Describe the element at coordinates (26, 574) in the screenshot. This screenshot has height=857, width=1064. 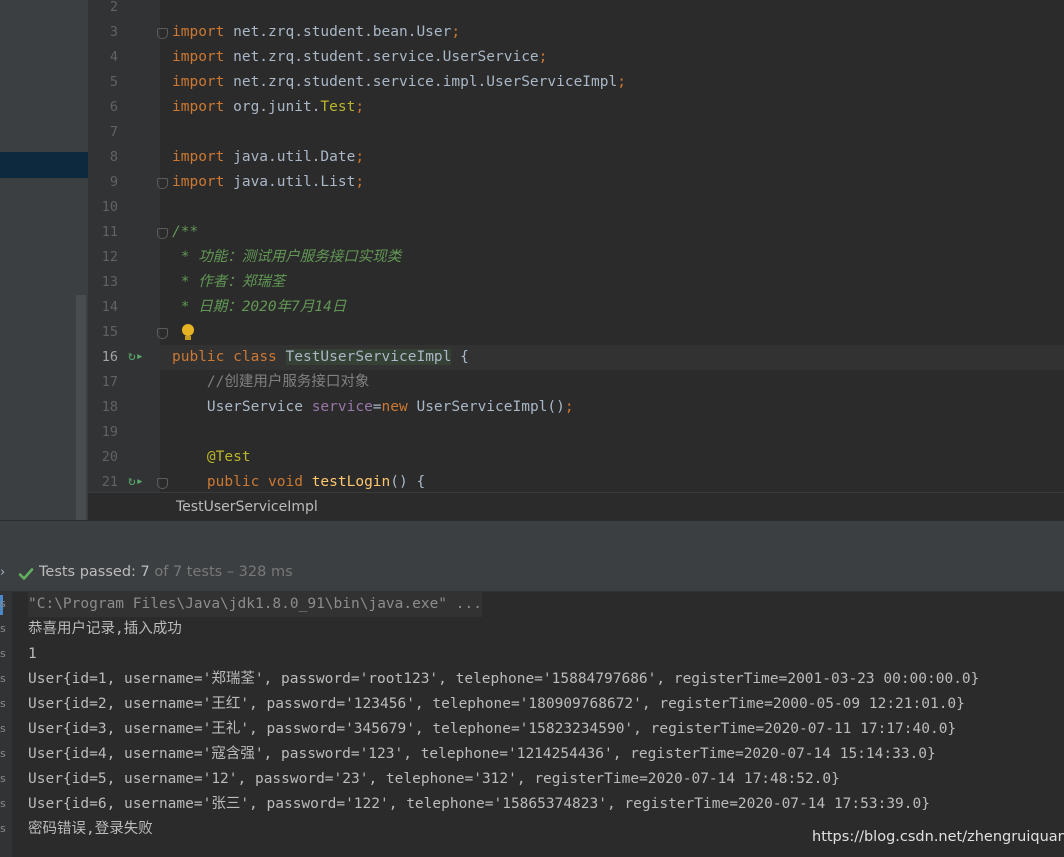
I see `check-icon` at that location.